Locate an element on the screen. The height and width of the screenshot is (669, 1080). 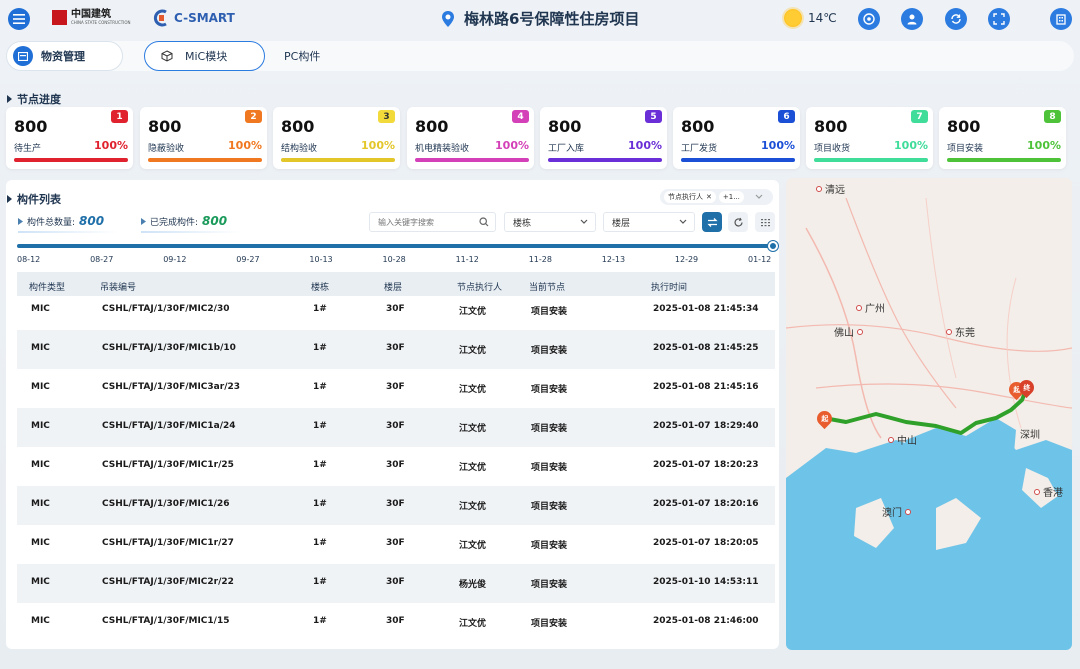
progress-label: 机电精装验收 is located at coordinates (442, 149).